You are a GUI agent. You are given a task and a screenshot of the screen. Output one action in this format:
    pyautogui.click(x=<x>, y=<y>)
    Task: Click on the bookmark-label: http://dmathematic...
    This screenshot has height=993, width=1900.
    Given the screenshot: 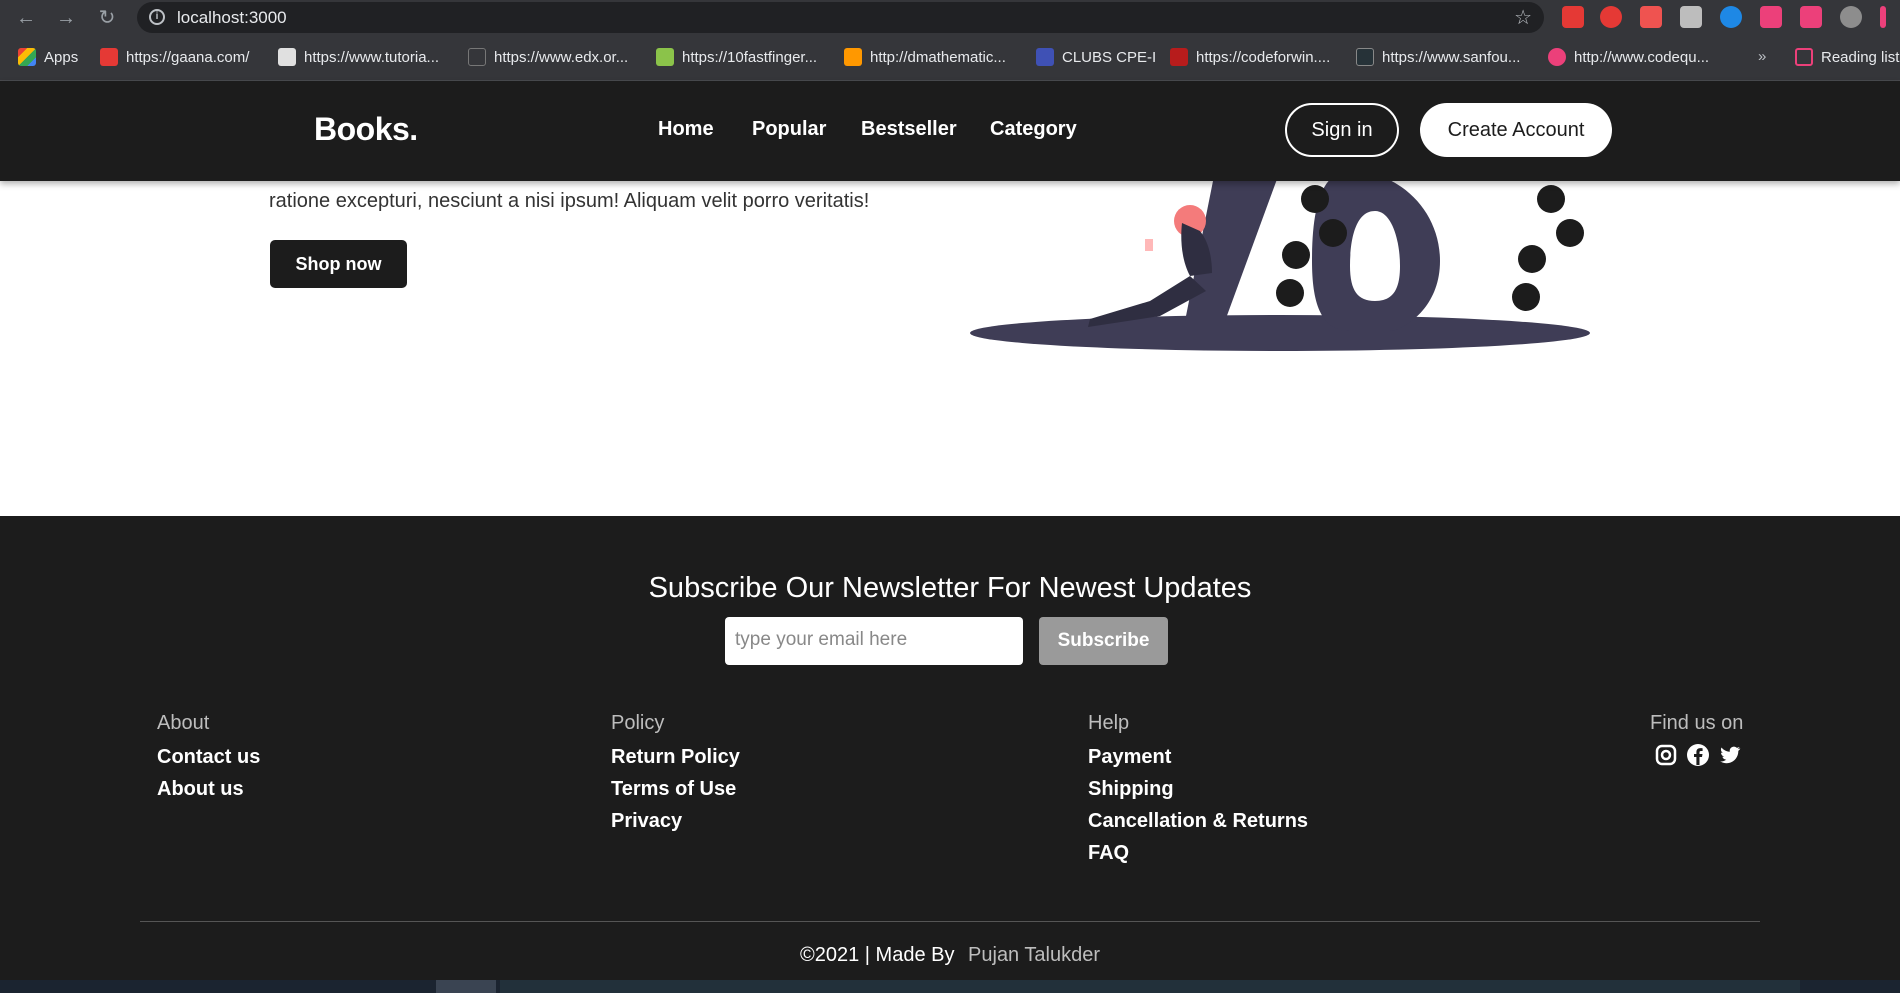 What is the action you would take?
    pyautogui.click(x=938, y=57)
    